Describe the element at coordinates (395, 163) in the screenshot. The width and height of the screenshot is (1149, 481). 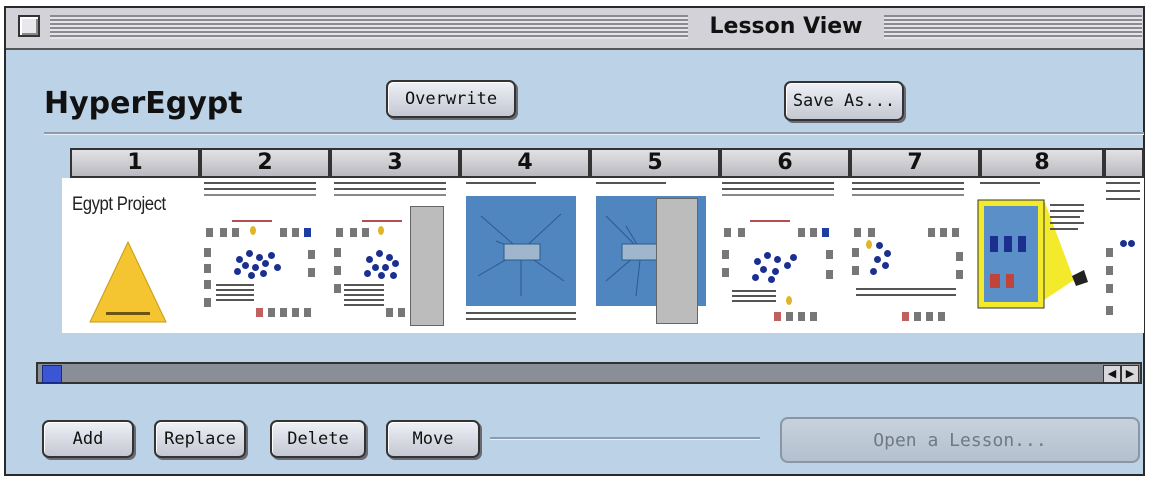
I see `slide-number-3: 3` at that location.